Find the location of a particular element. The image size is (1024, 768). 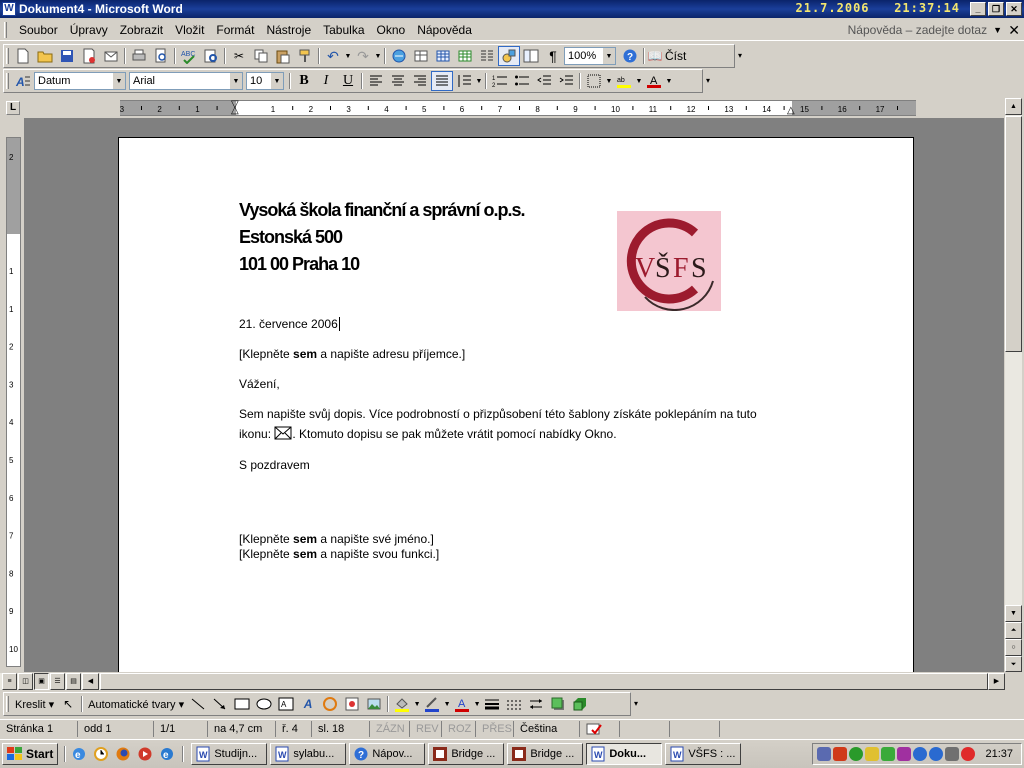

italic-icon: I is located at coordinates (326, 81).